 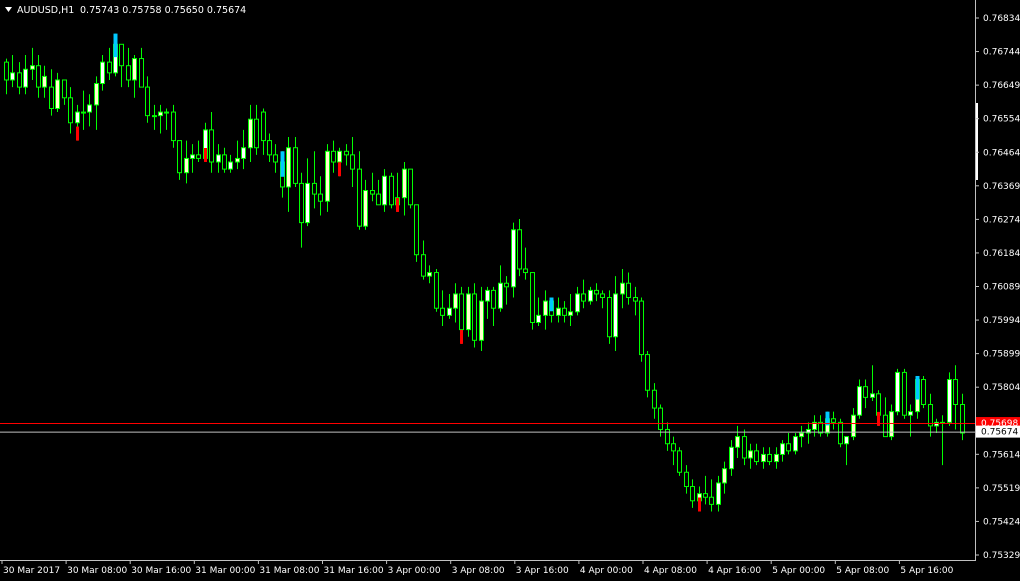 What do you see at coordinates (1001, 455) in the screenshot?
I see `y-tick-label: 0.75614` at bounding box center [1001, 455].